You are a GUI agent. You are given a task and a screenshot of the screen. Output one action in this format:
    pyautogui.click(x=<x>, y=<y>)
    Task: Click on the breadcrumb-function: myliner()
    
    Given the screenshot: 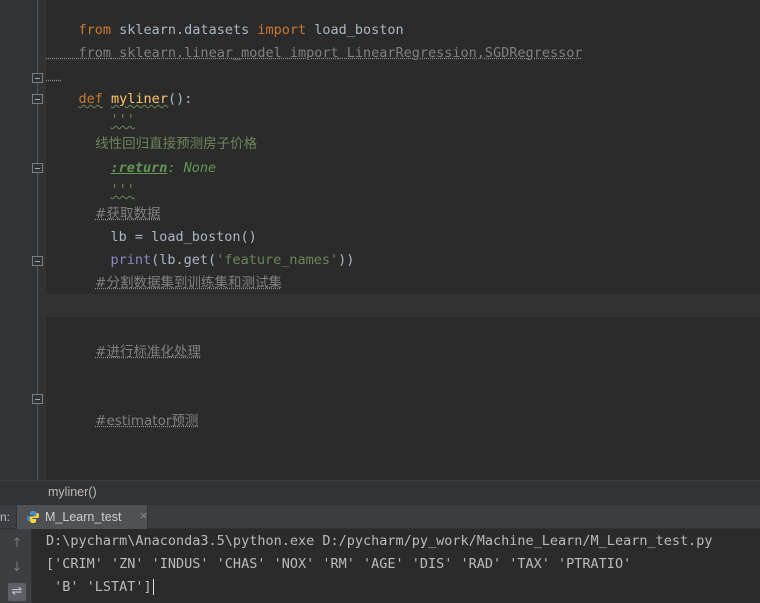 What is the action you would take?
    pyautogui.click(x=72, y=492)
    